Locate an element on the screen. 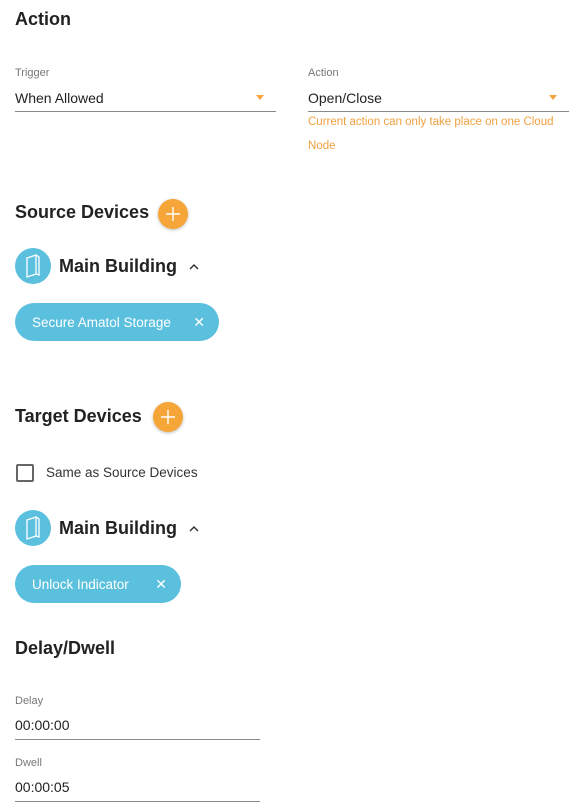 The height and width of the screenshot is (808, 586). same-as-source-row: Same as Source Devices is located at coordinates (116, 474).